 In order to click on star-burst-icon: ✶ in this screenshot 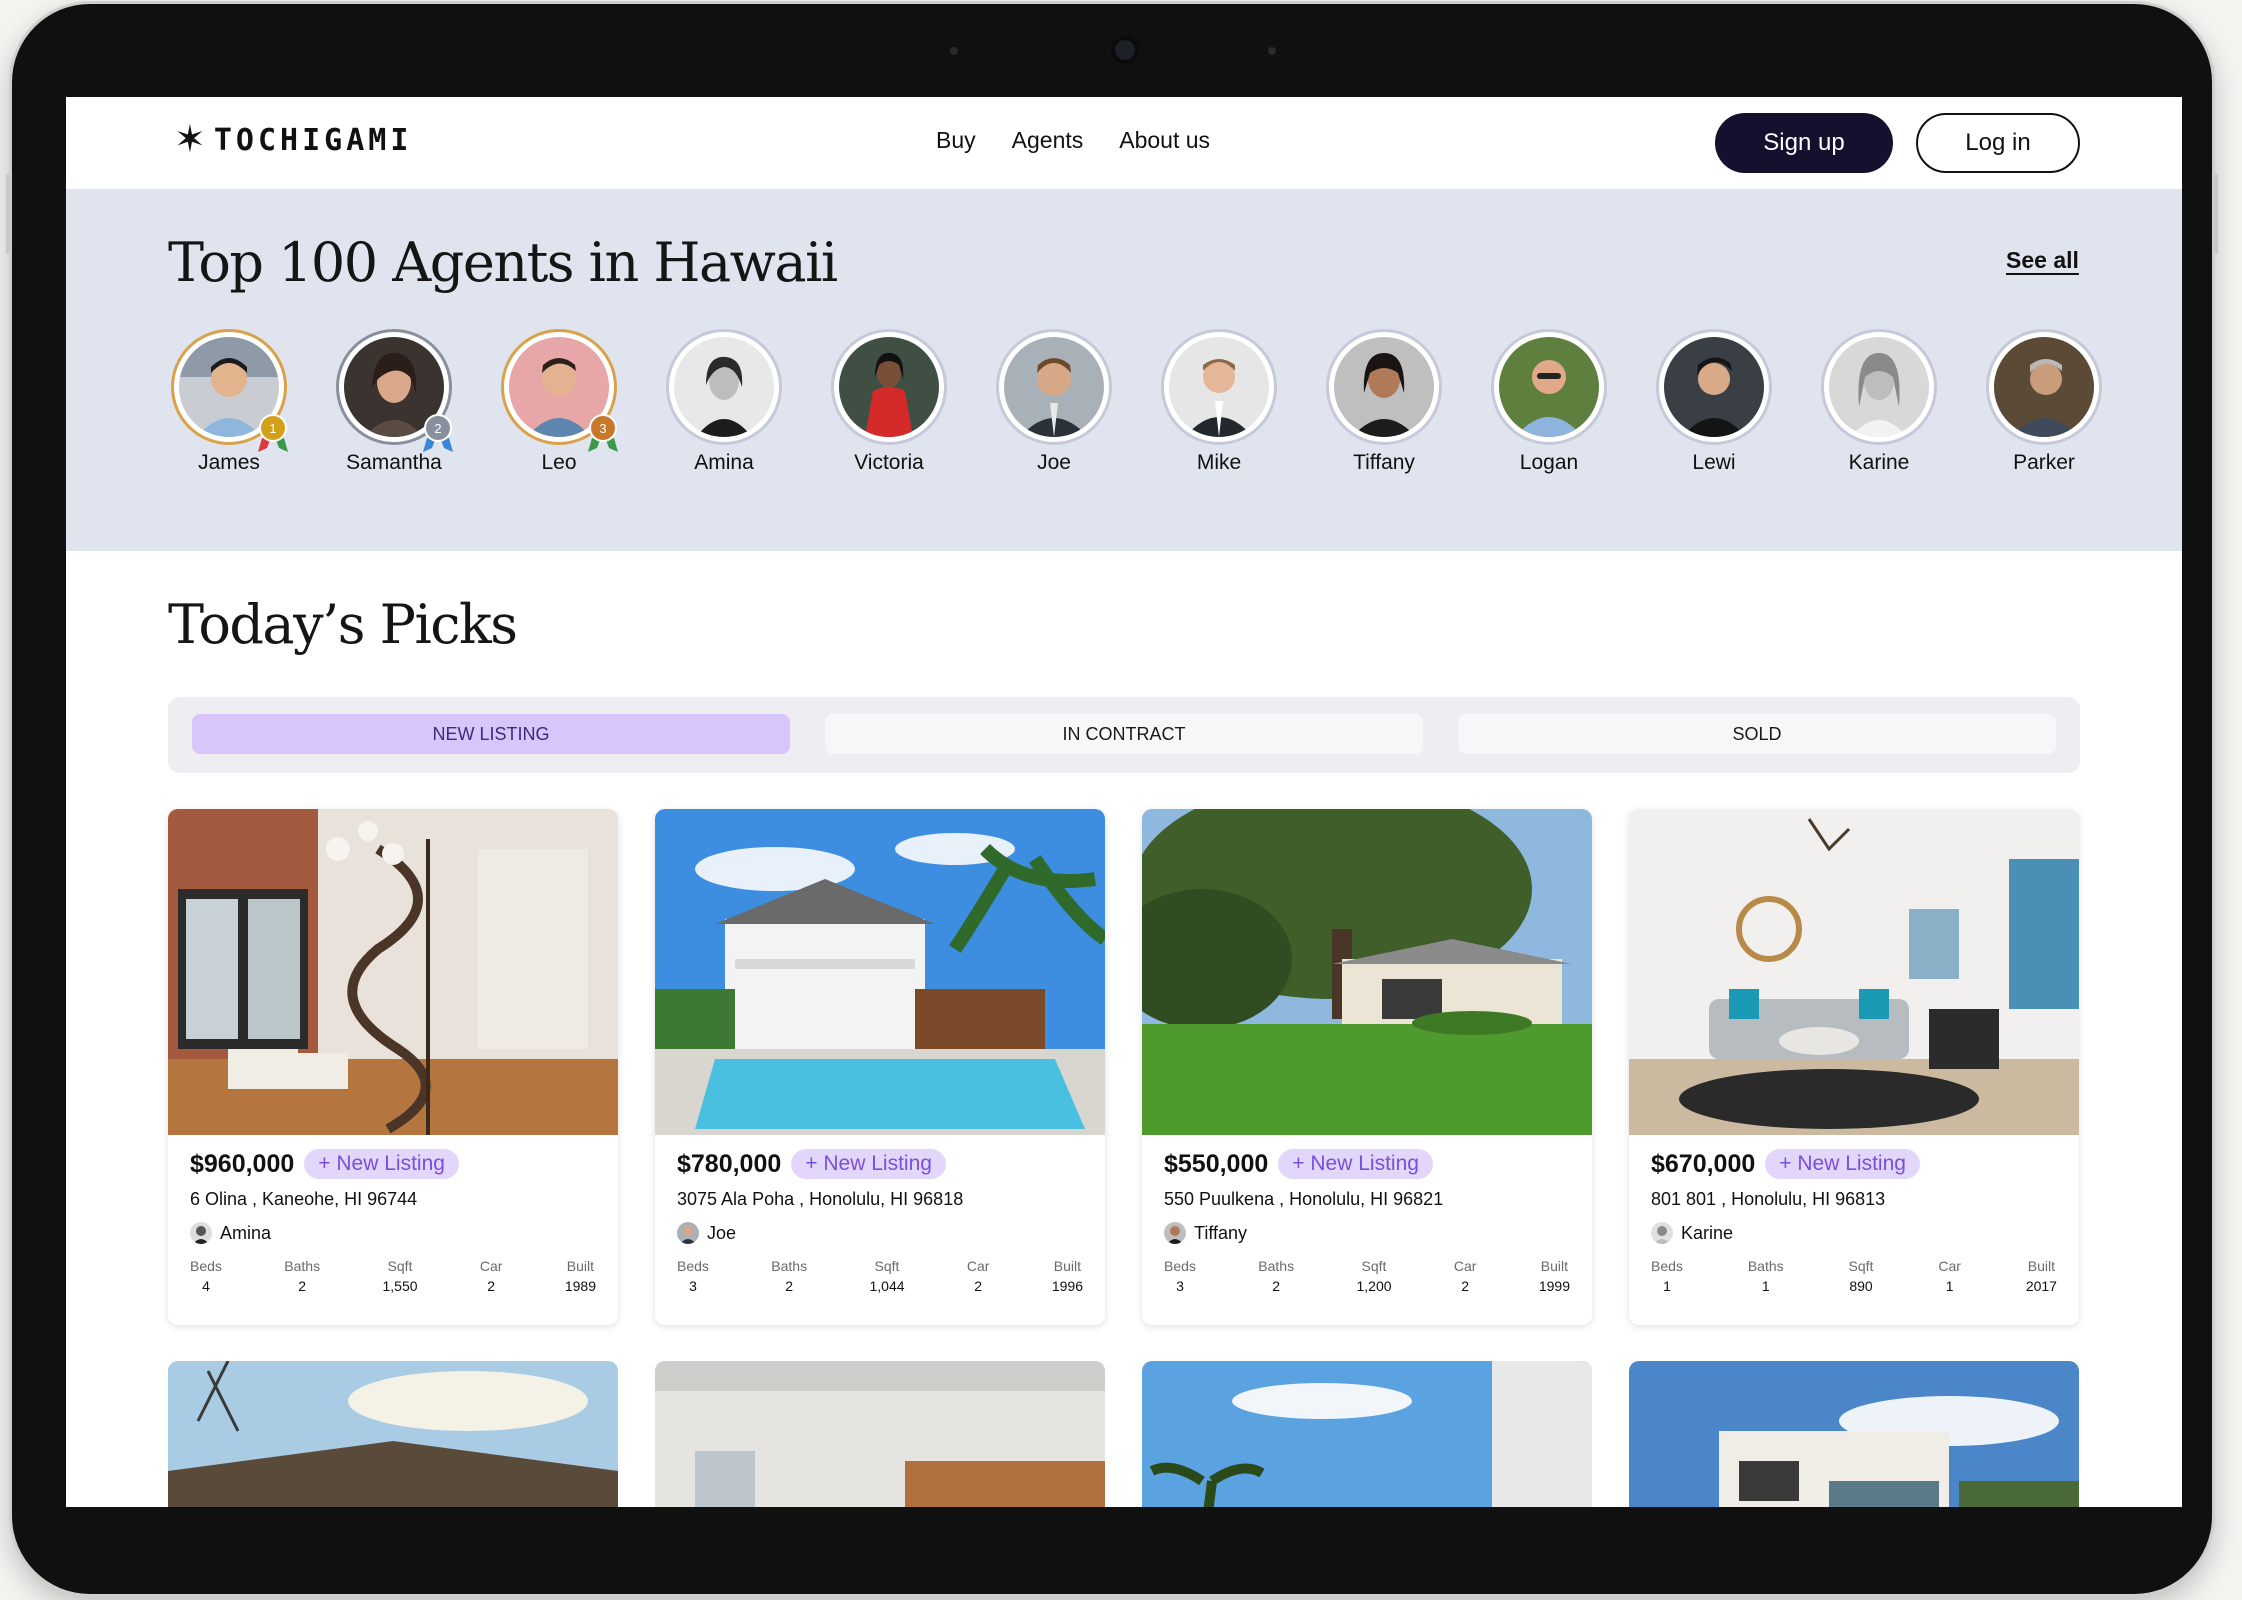, I will do `click(190, 140)`.